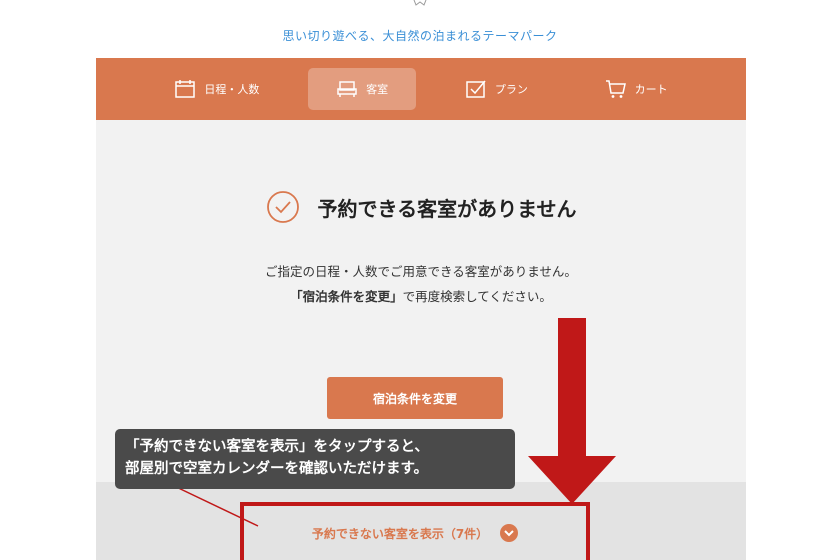 This screenshot has width=840, height=560. Describe the element at coordinates (377, 89) in the screenshot. I see `nav-item-label: 客室` at that location.